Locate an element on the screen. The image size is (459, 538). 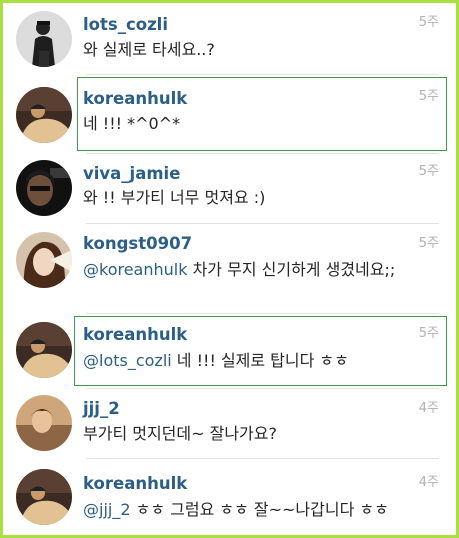
comment-text: 부가티 멋지던데~ 잘나가요? is located at coordinates (259, 434).